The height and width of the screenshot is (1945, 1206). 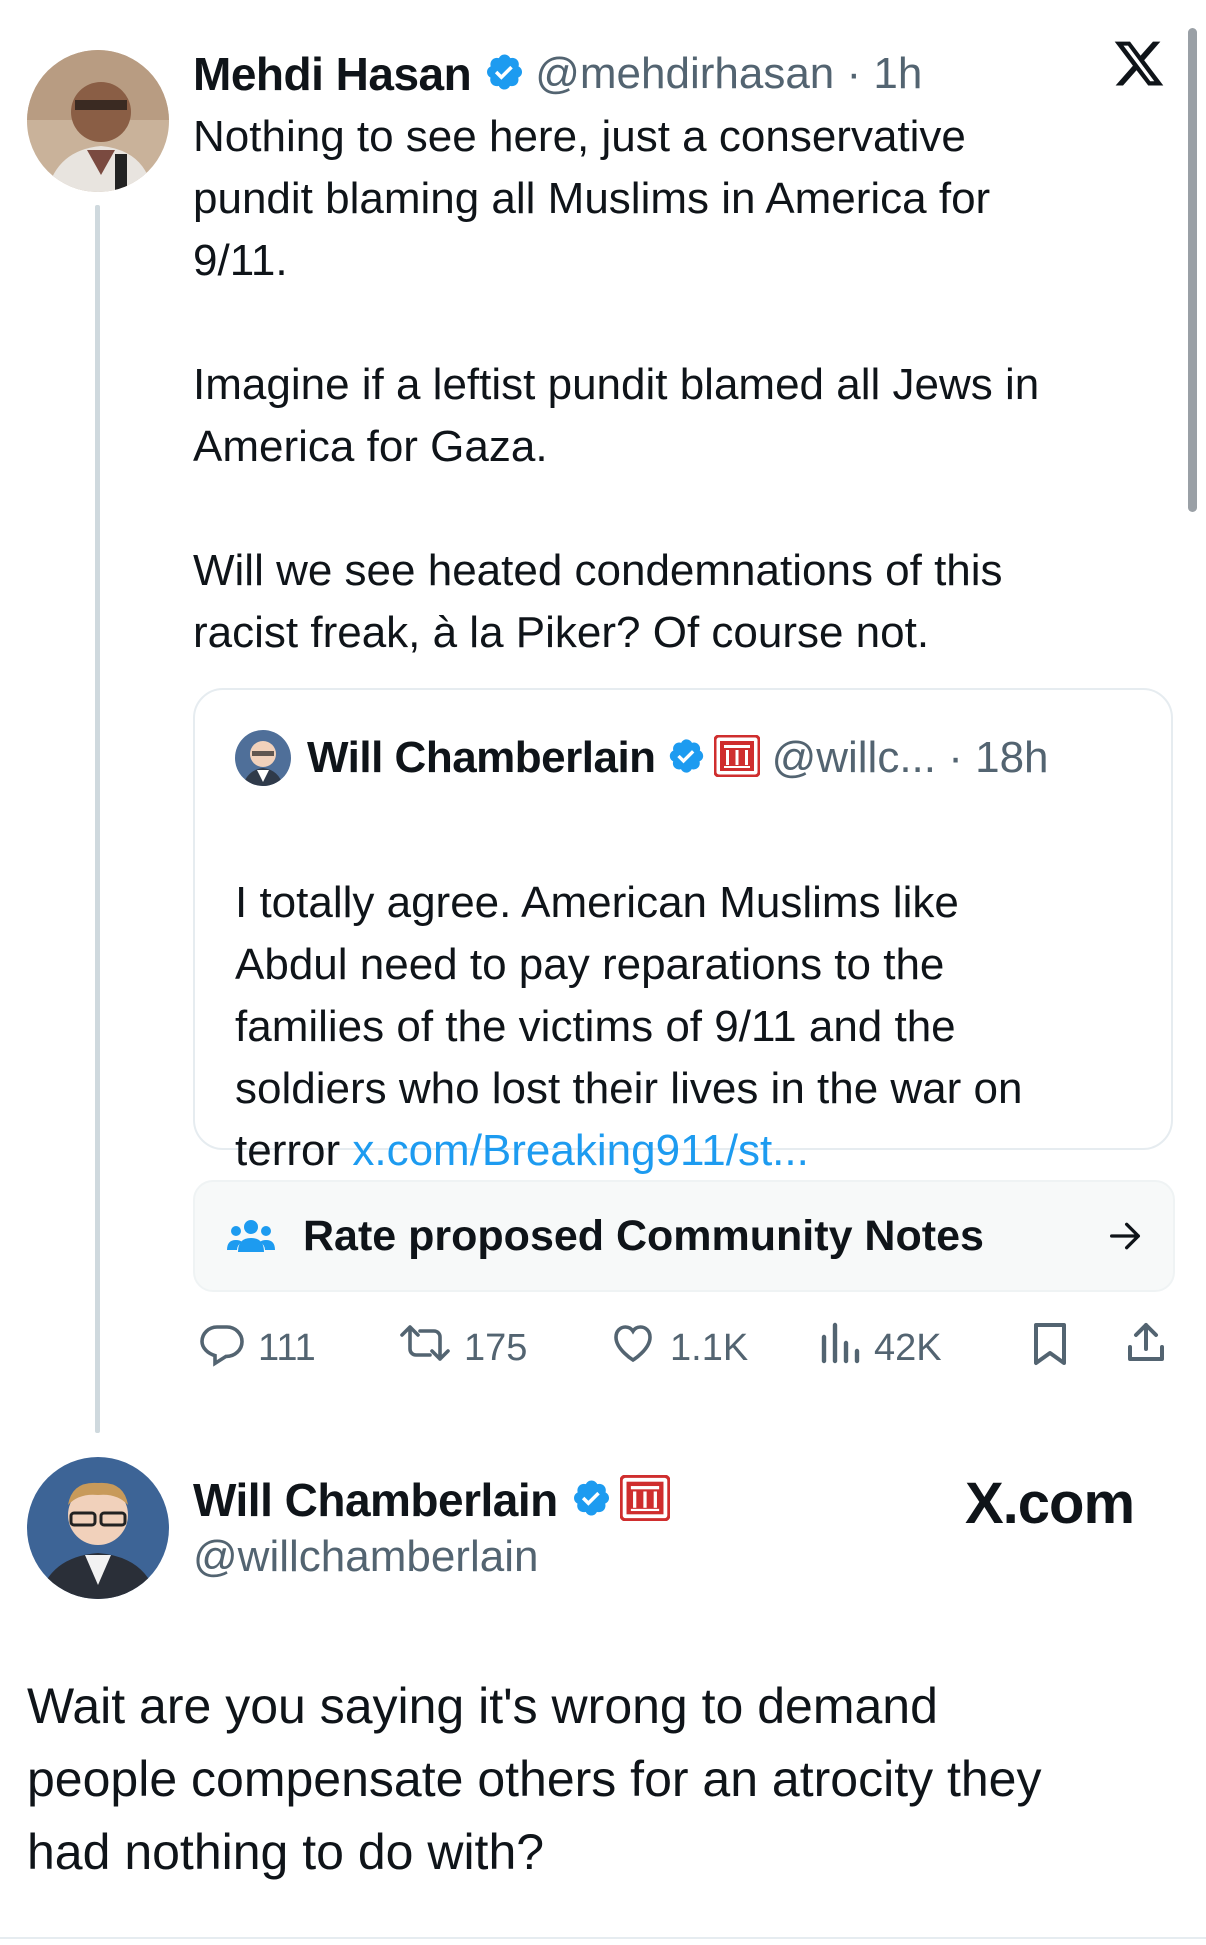 I want to click on community-notes-label: Rate proposed Community Notes, so click(x=643, y=1236).